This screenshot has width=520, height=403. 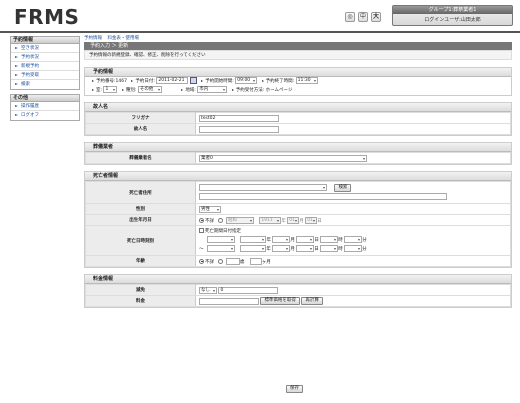 I want to click on instruction-text: 予約情報の新規登録、確認、修正、削除を行ってください, so click(x=298, y=55).